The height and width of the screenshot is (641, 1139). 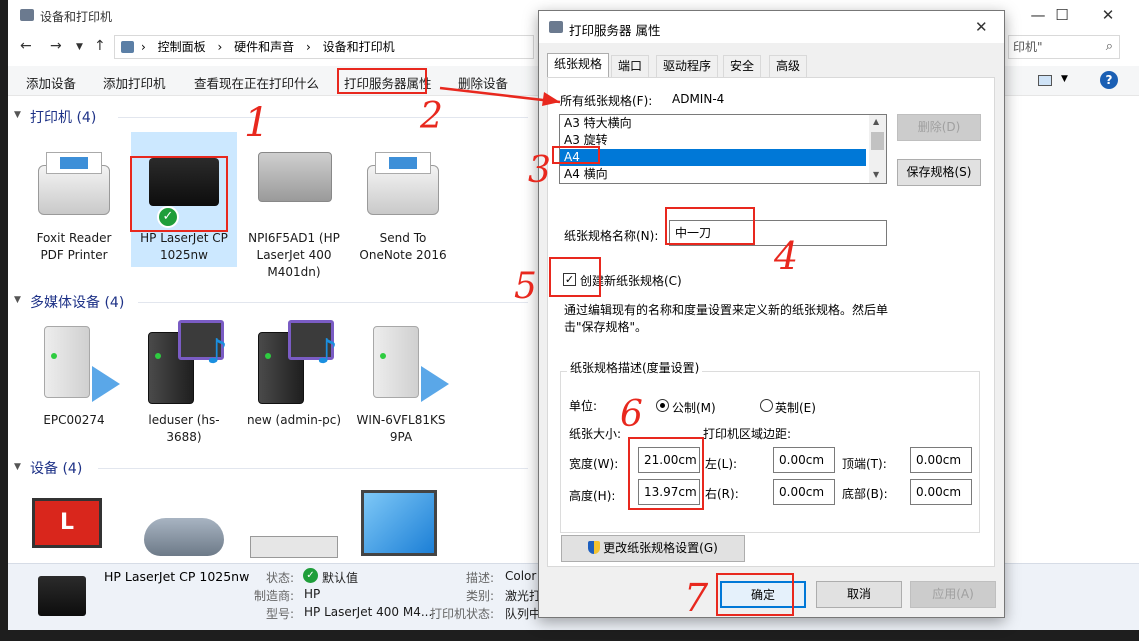 What do you see at coordinates (742, 66) in the screenshot?
I see `tab-security: 安全` at bounding box center [742, 66].